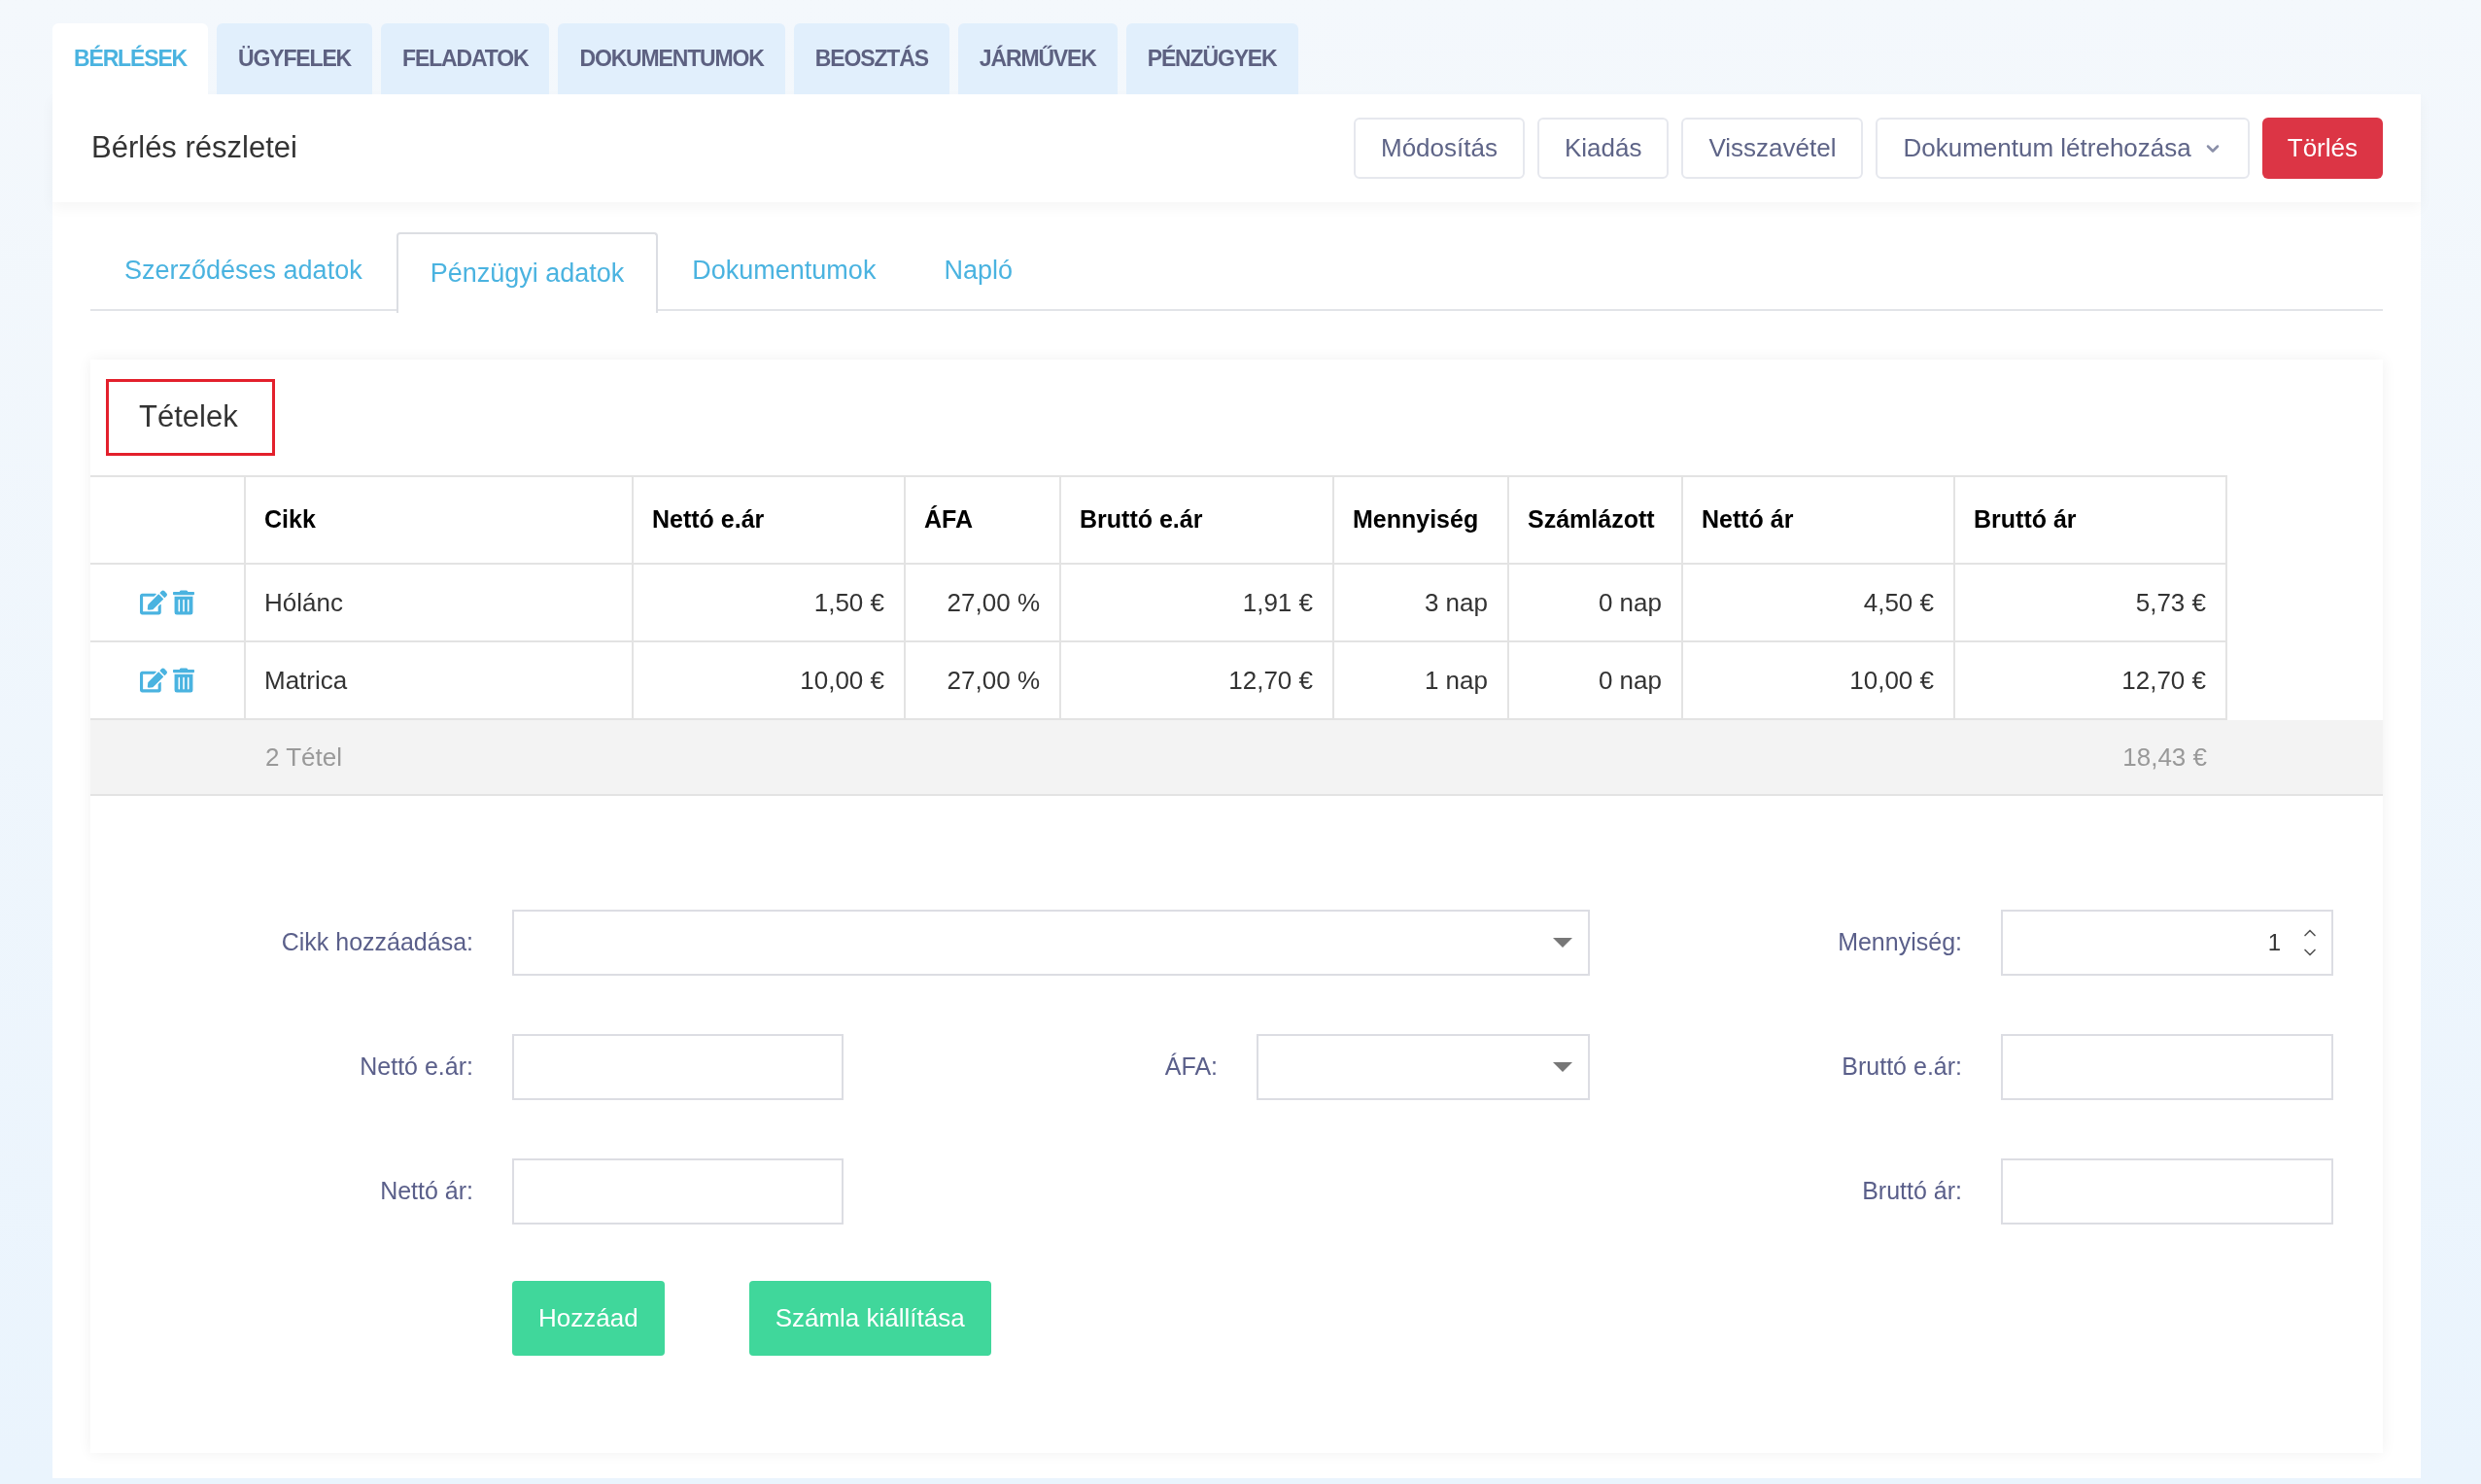 Image resolution: width=2481 pixels, height=1484 pixels. What do you see at coordinates (190, 417) in the screenshot?
I see `section-title: Tételek` at bounding box center [190, 417].